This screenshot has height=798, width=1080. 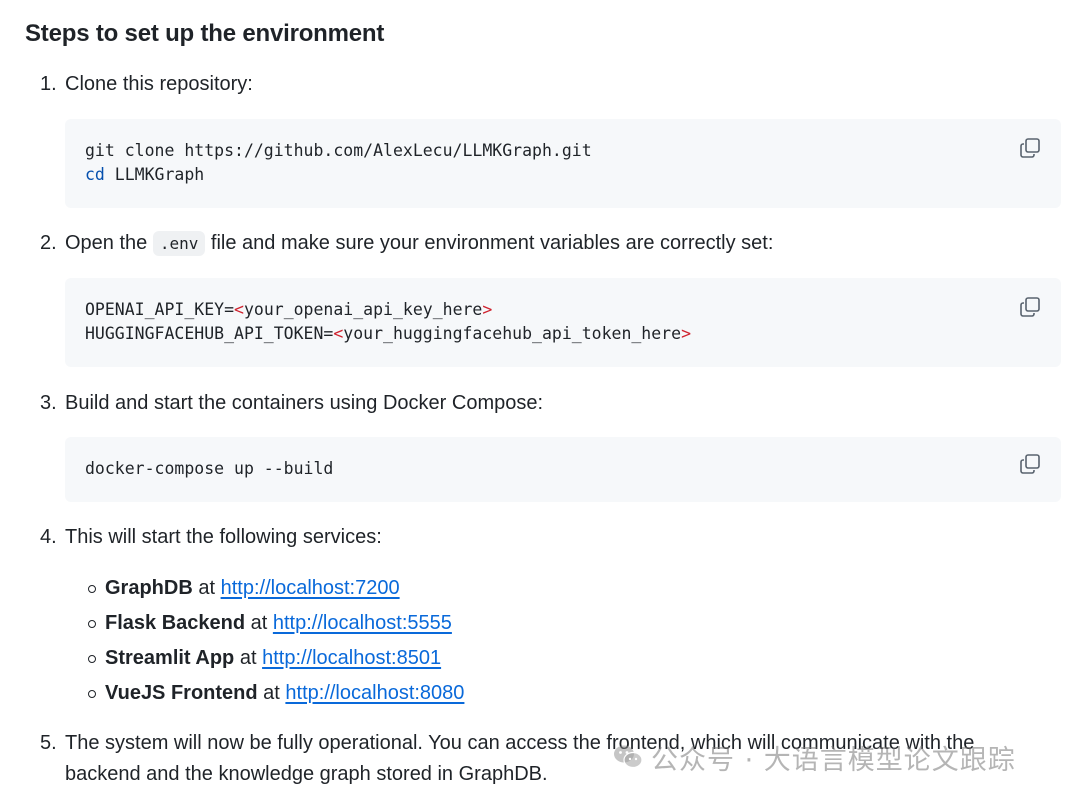 I want to click on step-1: 1. Clone this repository:, so click(x=146, y=84).